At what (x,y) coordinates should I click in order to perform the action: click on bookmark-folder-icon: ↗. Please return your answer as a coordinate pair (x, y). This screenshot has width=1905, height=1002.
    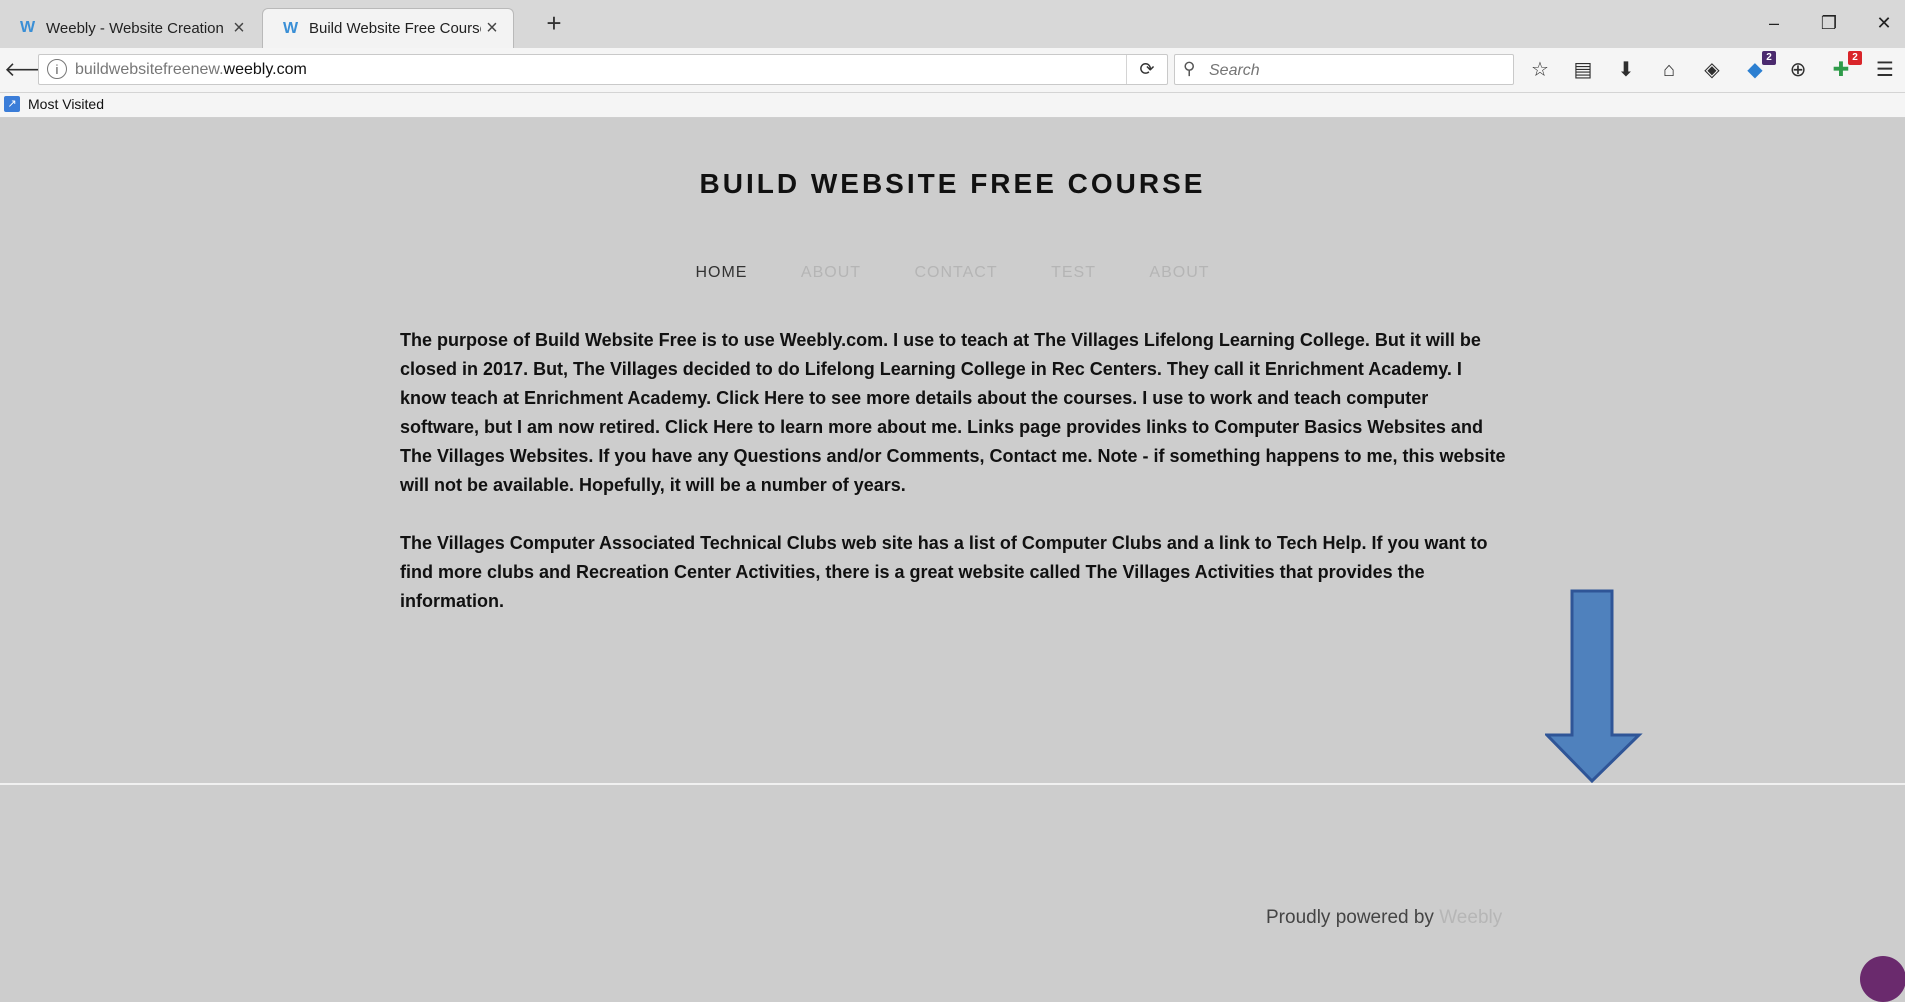
    Looking at the image, I should click on (12, 104).